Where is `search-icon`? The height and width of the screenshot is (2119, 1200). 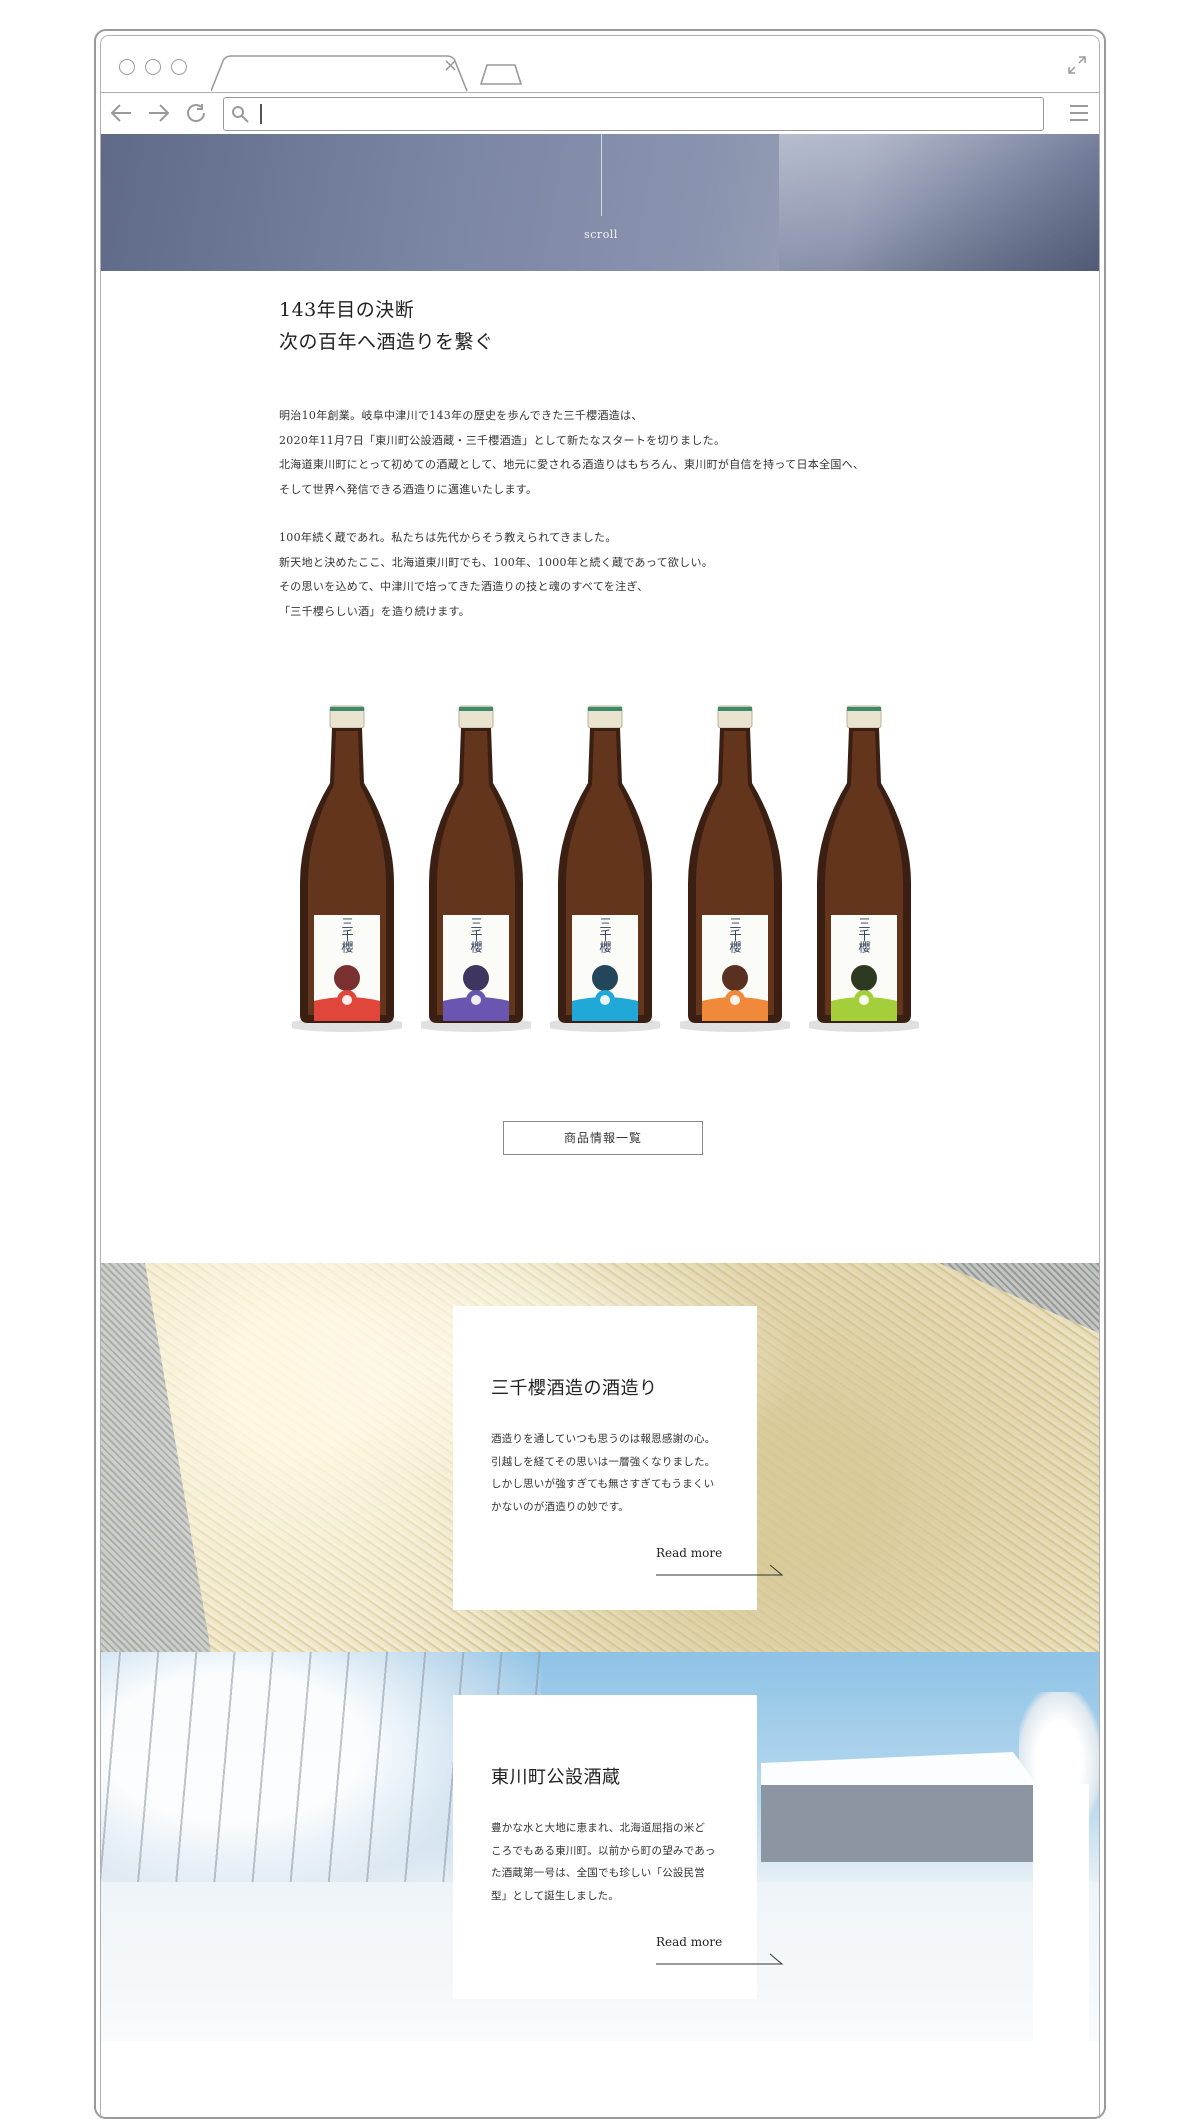
search-icon is located at coordinates (240, 114).